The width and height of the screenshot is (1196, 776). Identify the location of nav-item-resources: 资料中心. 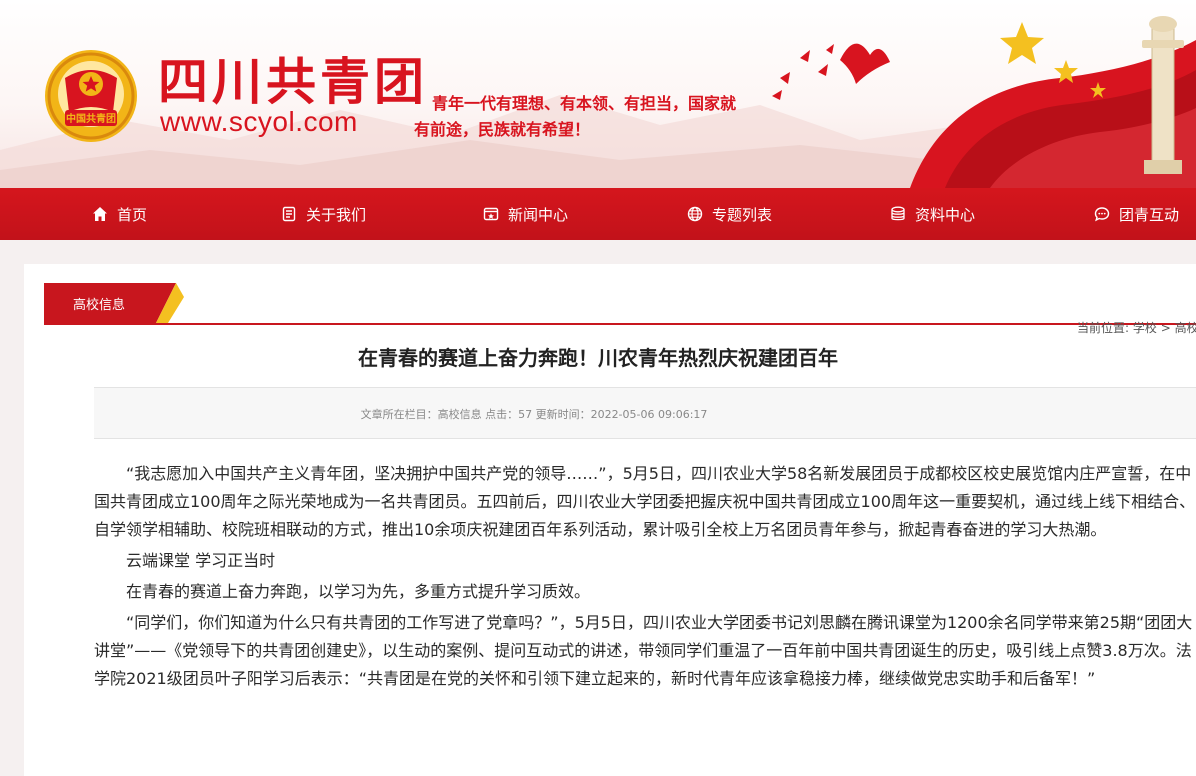
(932, 214).